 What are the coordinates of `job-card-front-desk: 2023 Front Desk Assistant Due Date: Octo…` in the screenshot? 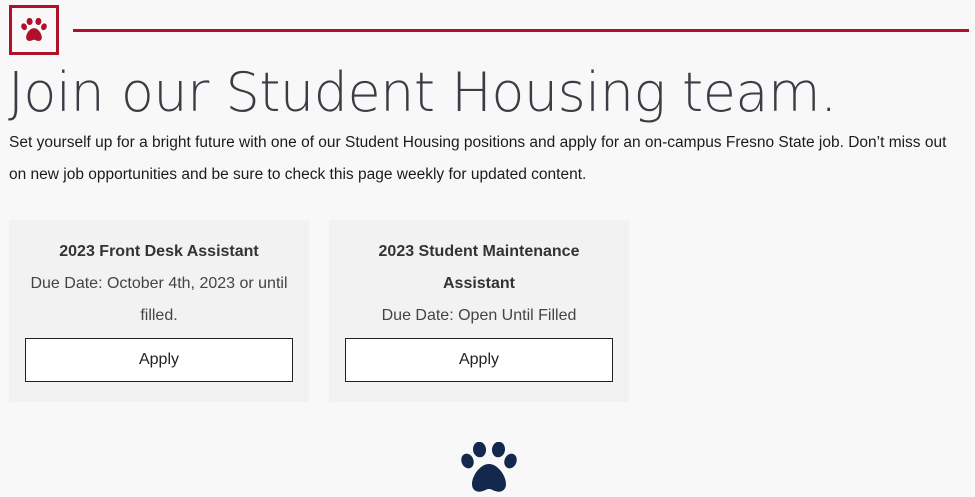 It's located at (159, 311).